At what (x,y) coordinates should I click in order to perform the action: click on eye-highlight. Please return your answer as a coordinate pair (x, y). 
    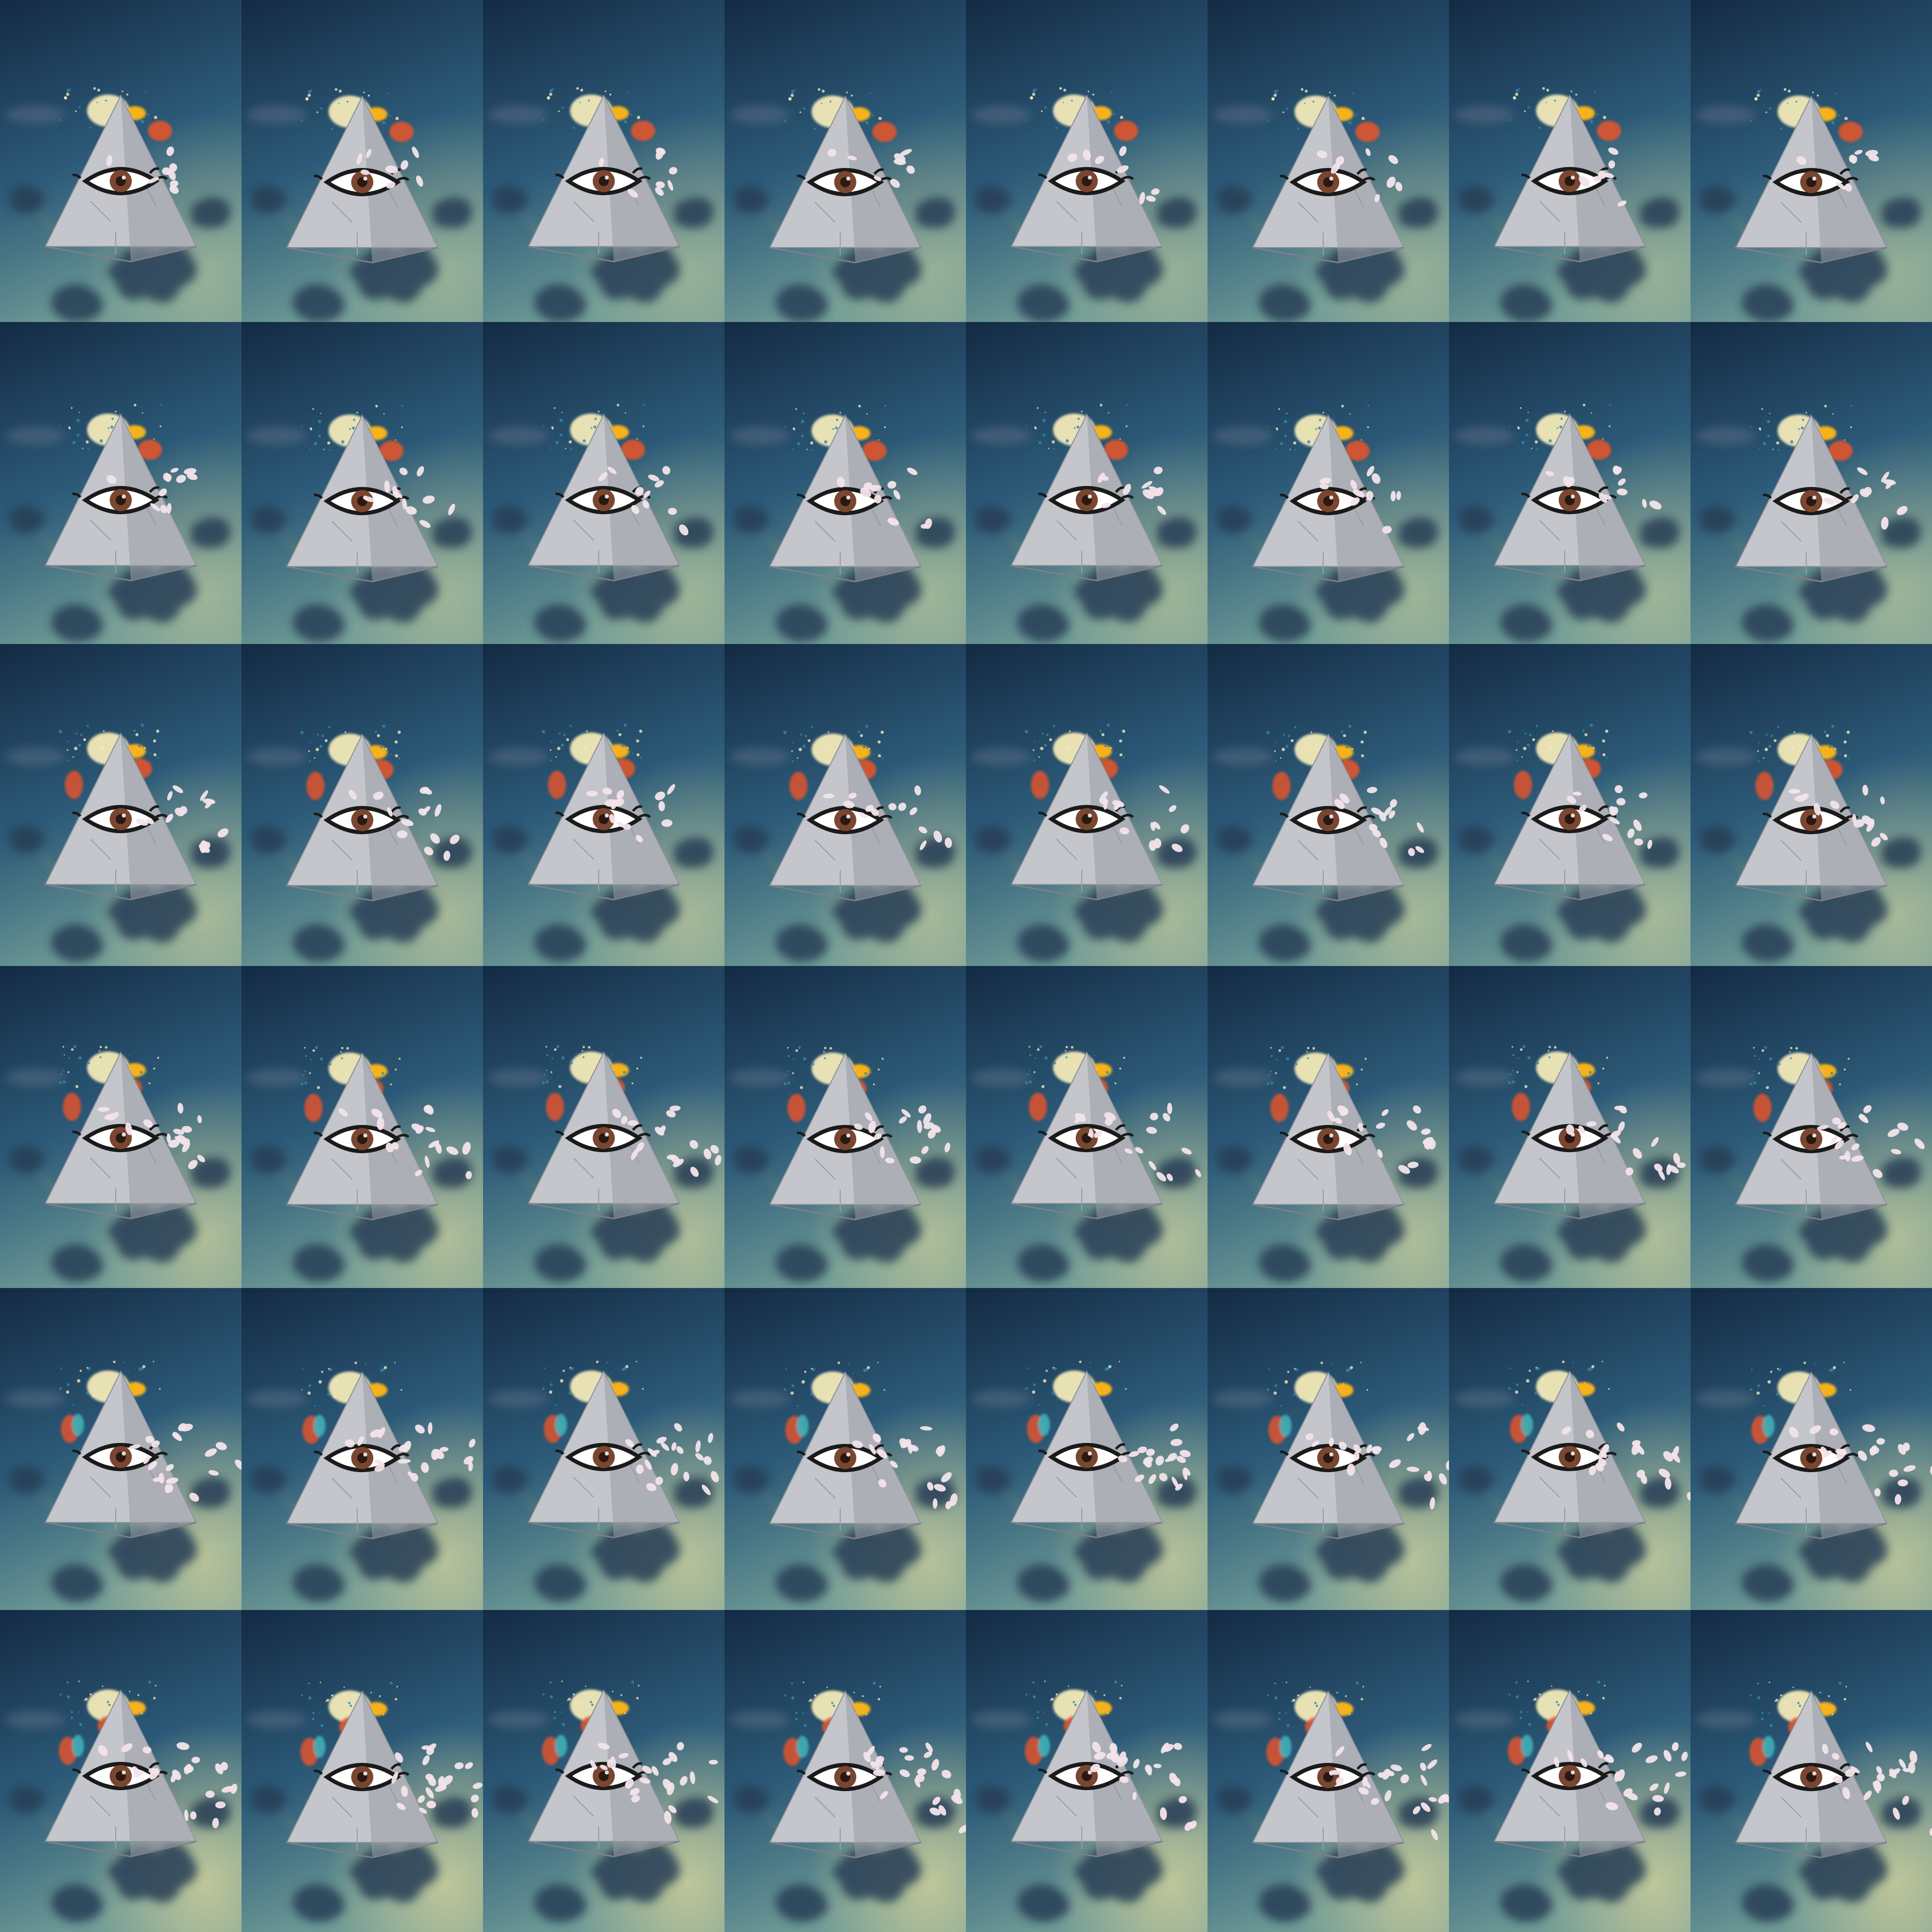
    Looking at the image, I should click on (1331, 817).